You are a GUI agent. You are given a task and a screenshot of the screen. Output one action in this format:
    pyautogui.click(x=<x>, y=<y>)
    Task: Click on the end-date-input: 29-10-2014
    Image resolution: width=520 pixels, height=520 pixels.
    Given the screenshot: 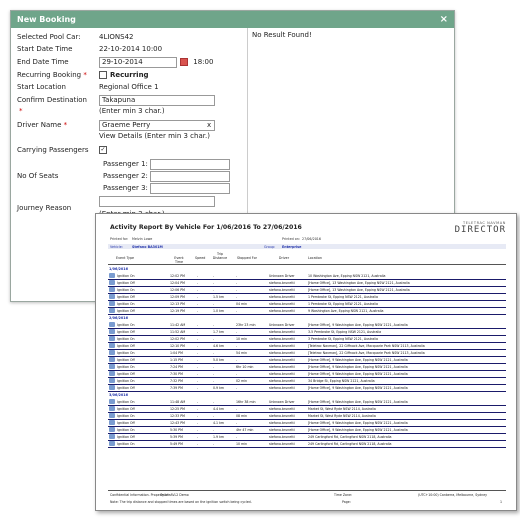 What is the action you would take?
    pyautogui.click(x=138, y=62)
    